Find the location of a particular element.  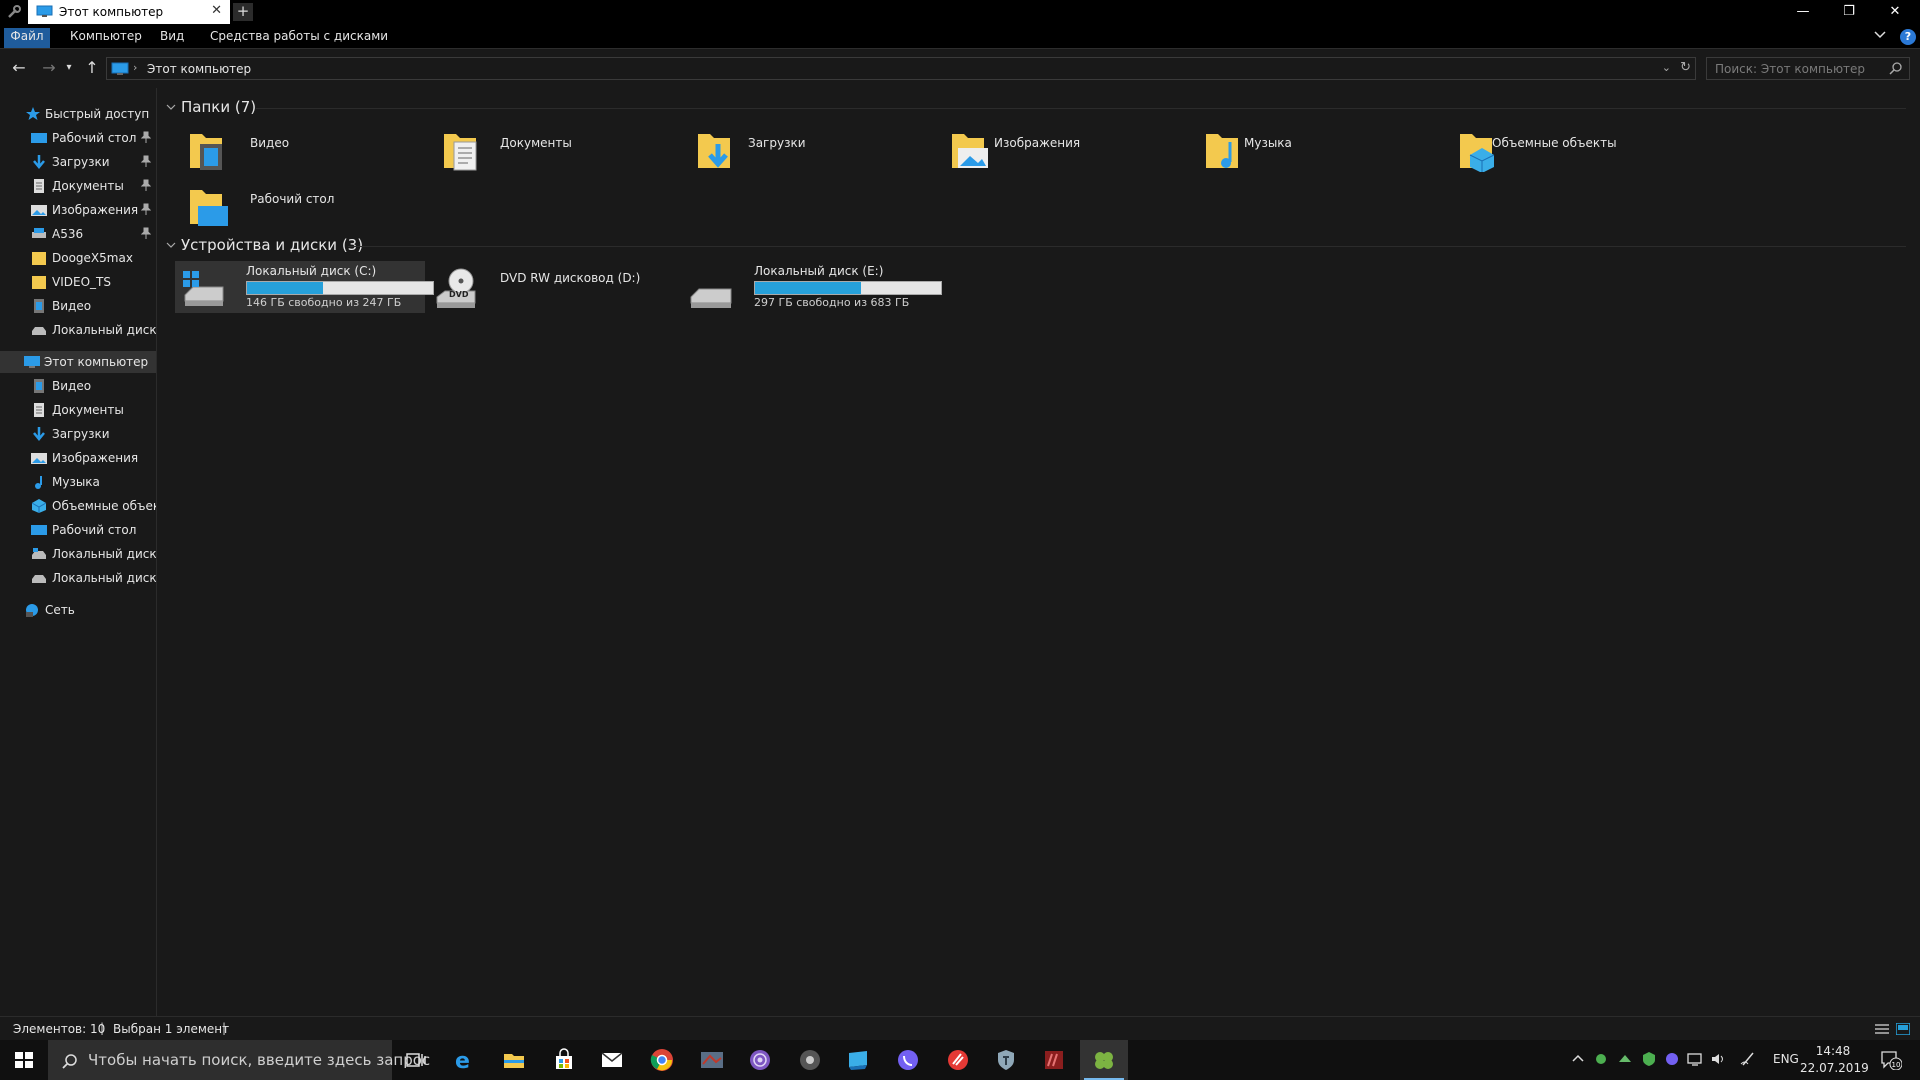

chevron-up-icon is located at coordinates (1578, 1059).